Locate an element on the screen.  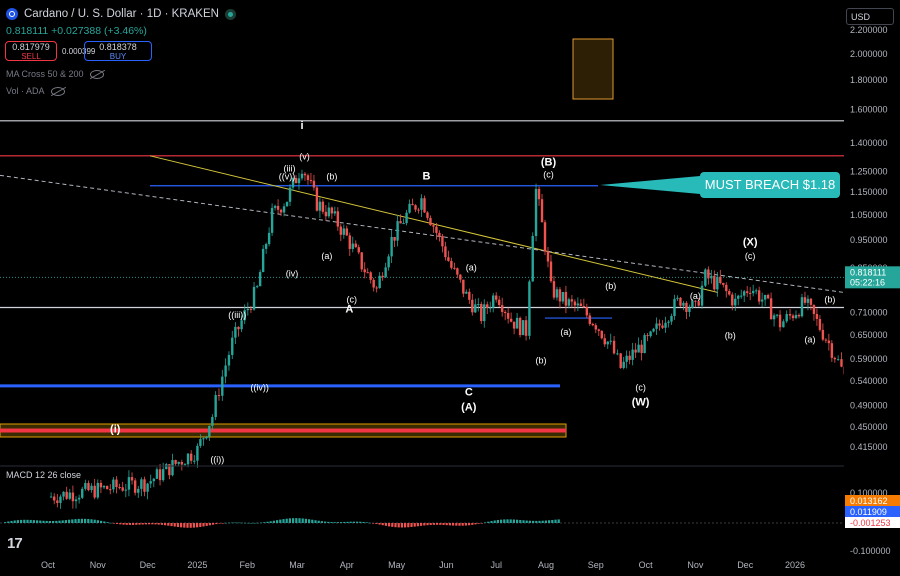
sell-button: 0.817979 SELL is located at coordinates (31, 51).